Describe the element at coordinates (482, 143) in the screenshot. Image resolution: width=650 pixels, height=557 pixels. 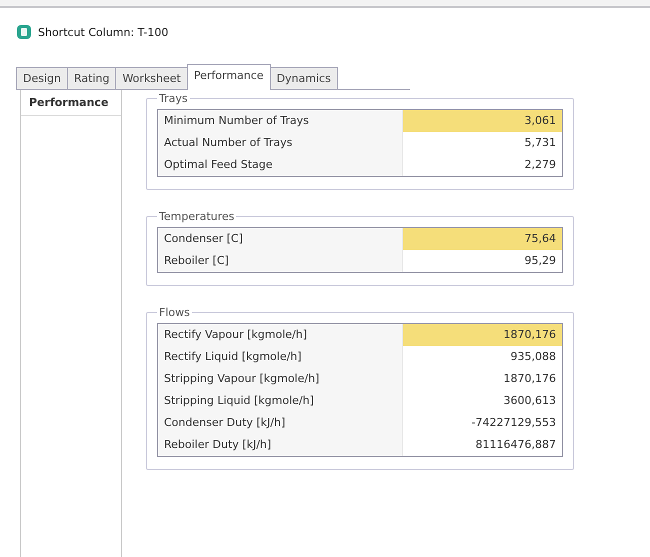
I see `value-cell: 5,731` at that location.